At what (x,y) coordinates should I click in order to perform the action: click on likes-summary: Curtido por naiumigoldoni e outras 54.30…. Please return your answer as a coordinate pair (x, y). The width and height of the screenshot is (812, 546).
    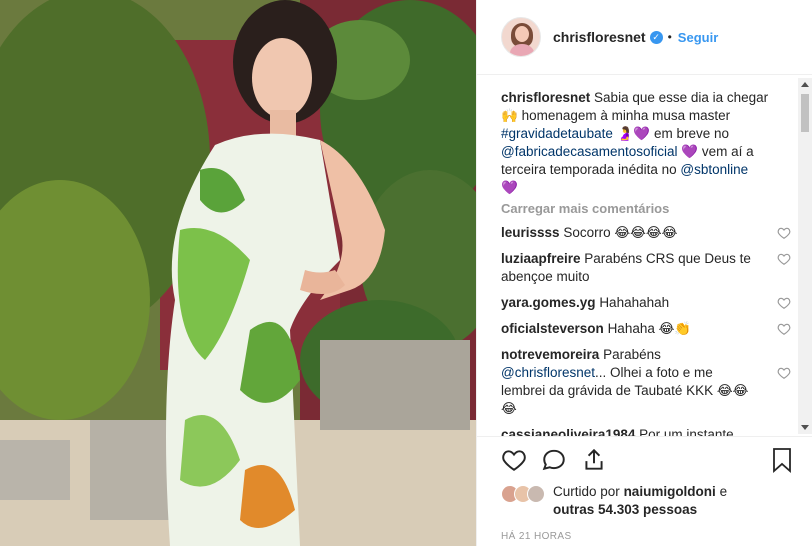
    Looking at the image, I should click on (656, 501).